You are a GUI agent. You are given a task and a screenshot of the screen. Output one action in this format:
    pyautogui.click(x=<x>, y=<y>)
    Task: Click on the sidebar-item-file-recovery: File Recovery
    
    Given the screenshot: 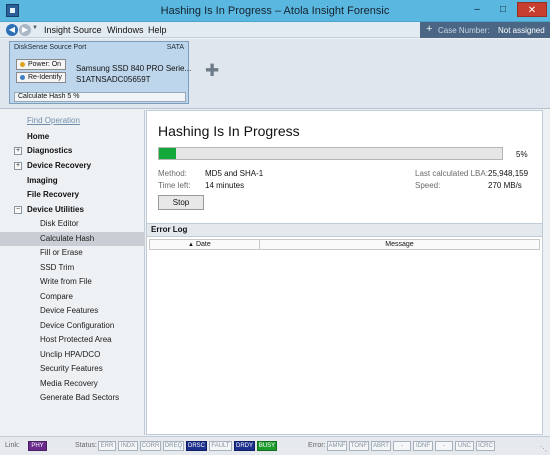 What is the action you would take?
    pyautogui.click(x=72, y=195)
    